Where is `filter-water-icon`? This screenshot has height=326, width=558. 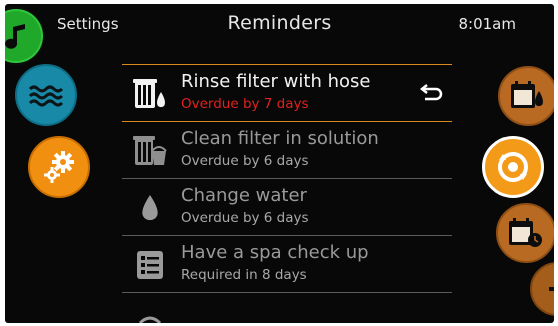 filter-water-icon is located at coordinates (150, 94).